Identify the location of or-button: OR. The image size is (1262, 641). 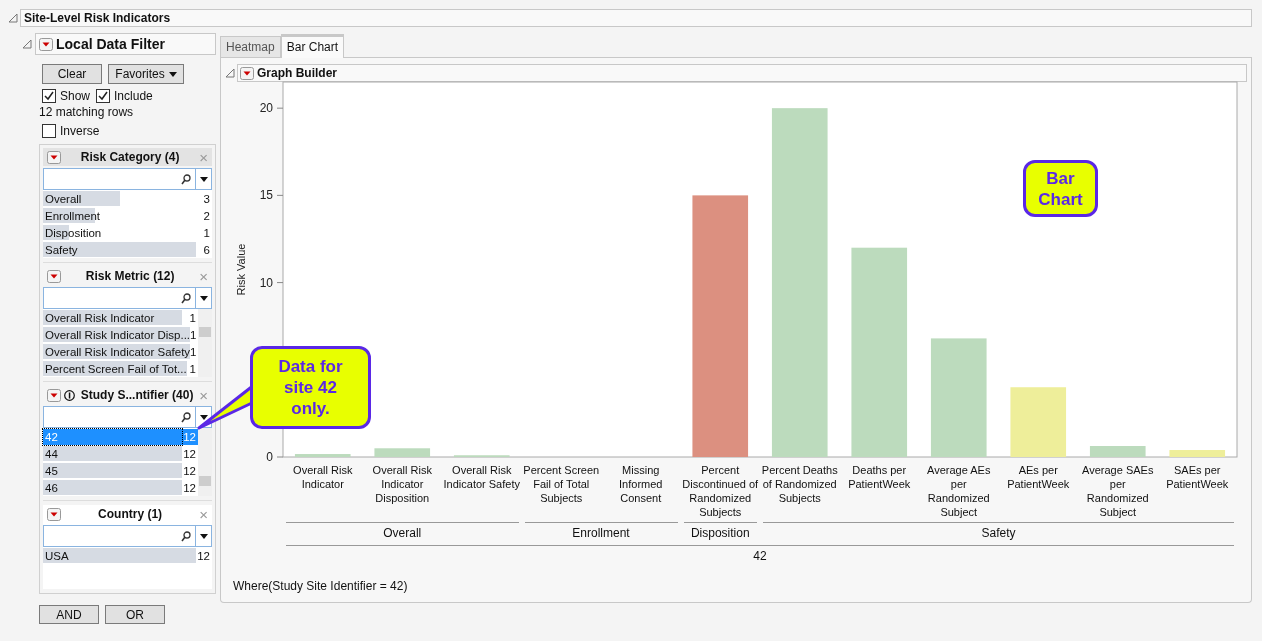
(135, 614).